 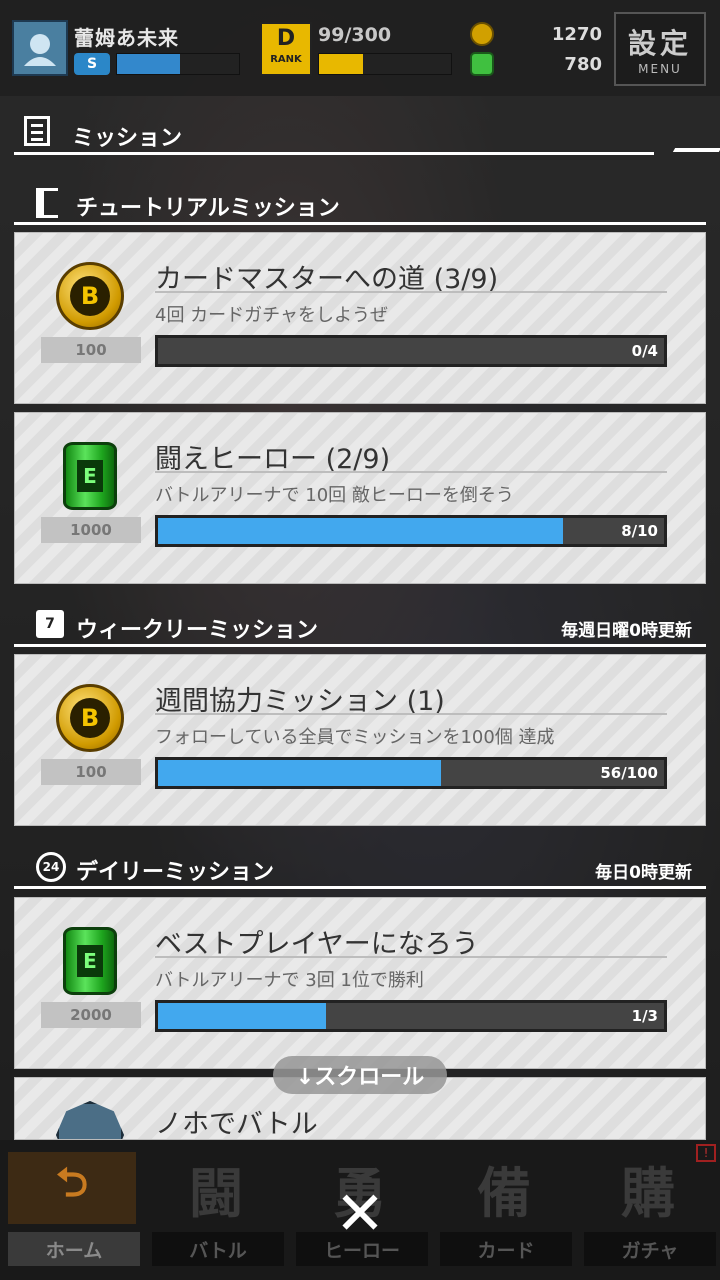 I want to click on oil-can-icon, so click(x=482, y=64).